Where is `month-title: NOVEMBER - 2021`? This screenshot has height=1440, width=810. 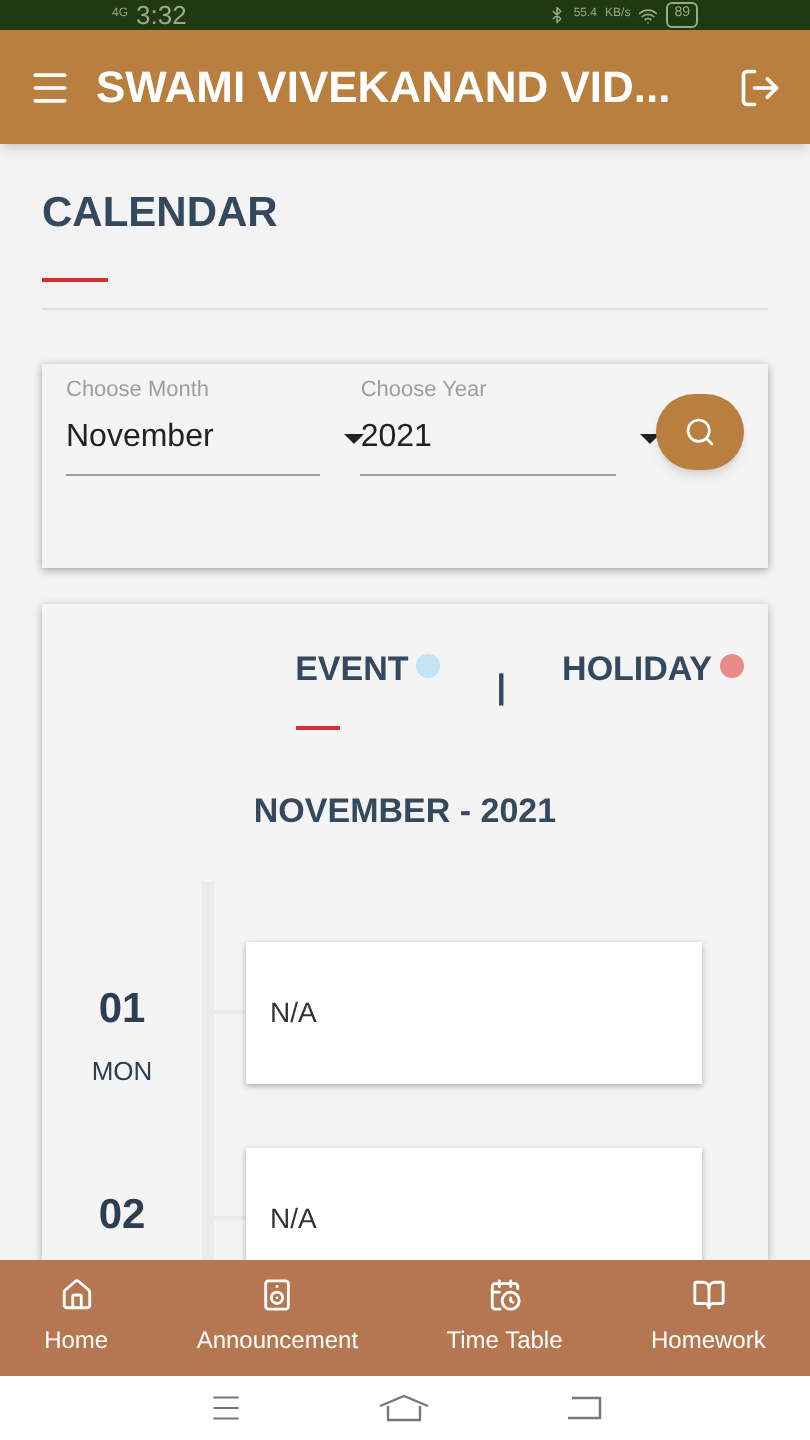 month-title: NOVEMBER - 2021 is located at coordinates (405, 812).